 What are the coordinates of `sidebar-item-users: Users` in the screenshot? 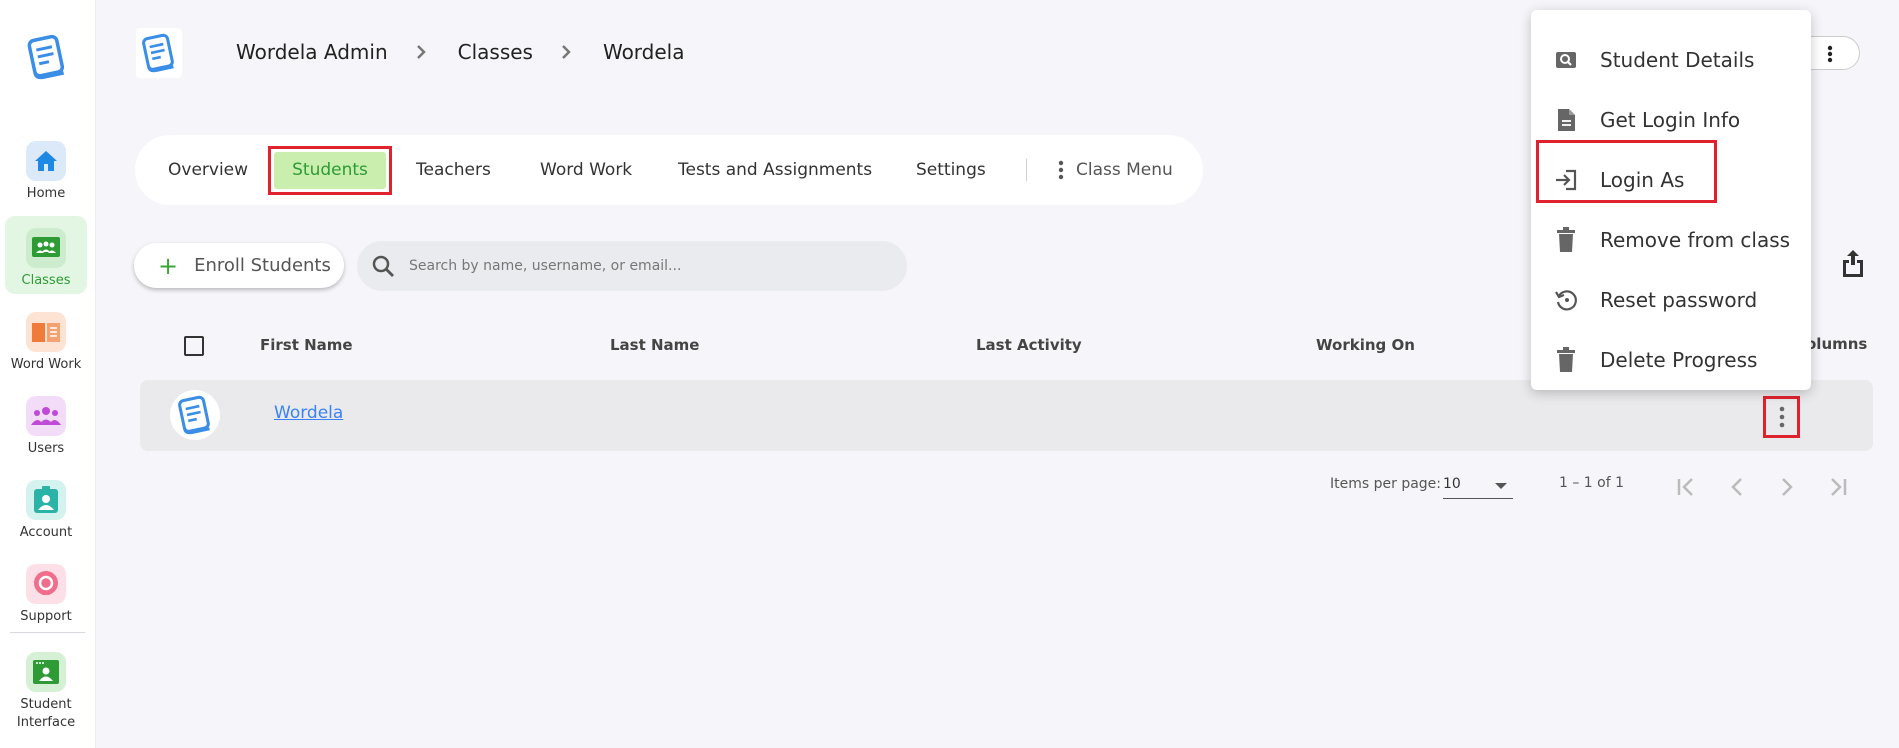 It's located at (46, 423).